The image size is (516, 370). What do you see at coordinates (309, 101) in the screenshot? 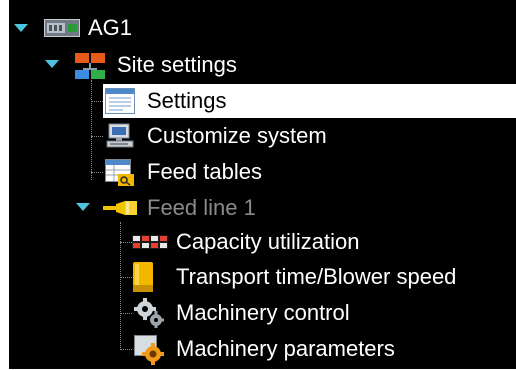
I see `tree-node-settings: Settings` at bounding box center [309, 101].